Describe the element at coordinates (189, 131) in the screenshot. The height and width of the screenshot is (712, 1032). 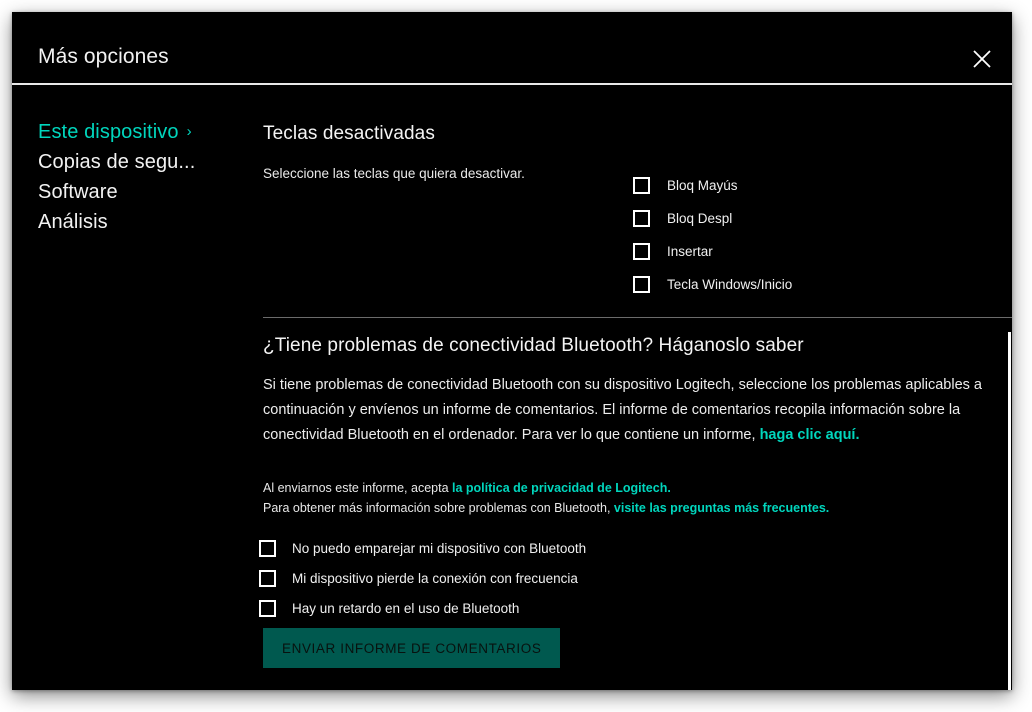
I see `chevron-right-icon: ›` at that location.